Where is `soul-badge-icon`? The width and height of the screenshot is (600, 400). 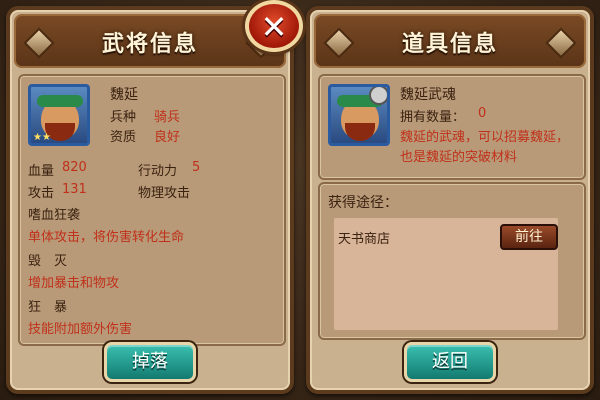 soul-badge-icon is located at coordinates (378, 96).